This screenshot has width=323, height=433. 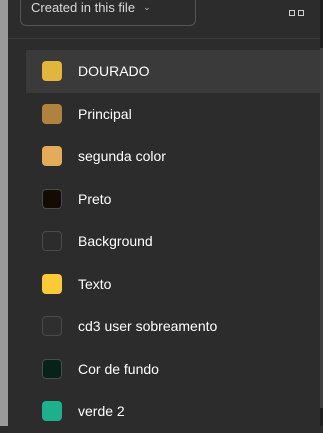 What do you see at coordinates (173, 71) in the screenshot?
I see `color-style-item: DOURADO` at bounding box center [173, 71].